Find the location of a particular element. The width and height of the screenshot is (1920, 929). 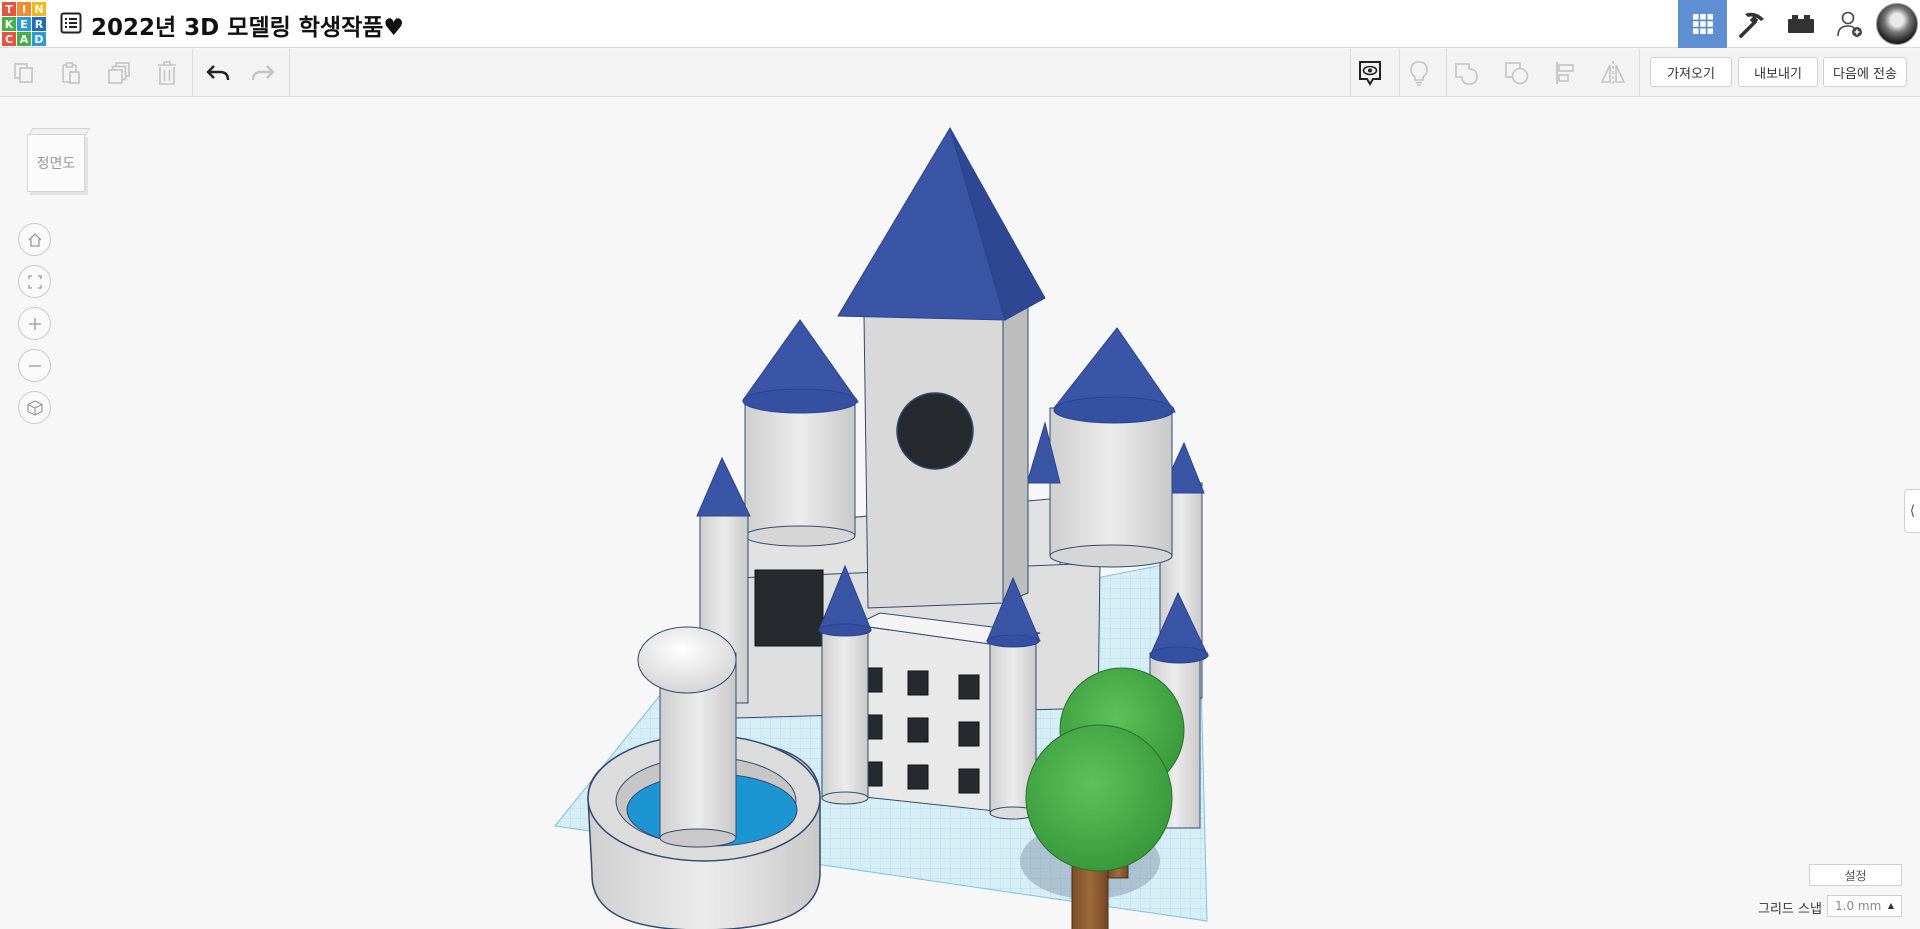

logo-letter: R is located at coordinates (39, 24).